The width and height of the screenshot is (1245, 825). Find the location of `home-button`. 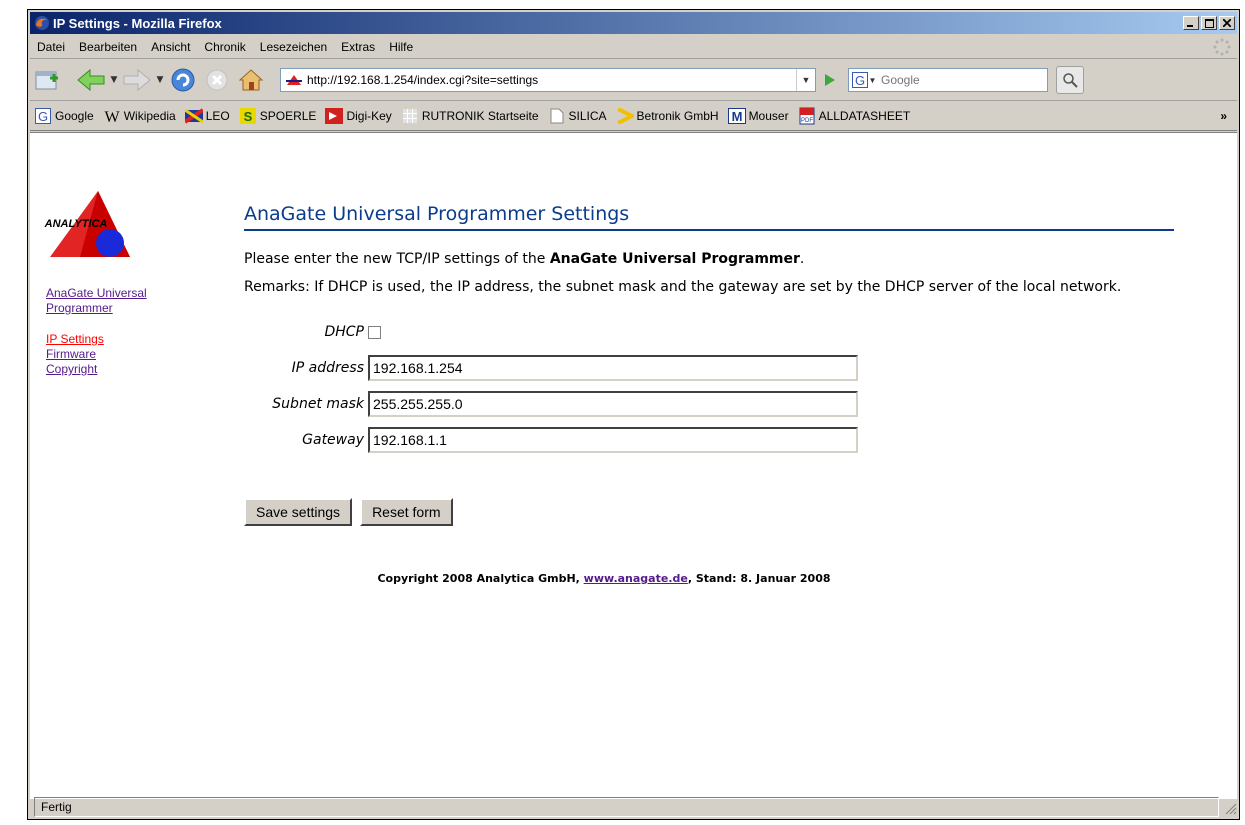

home-button is located at coordinates (251, 80).